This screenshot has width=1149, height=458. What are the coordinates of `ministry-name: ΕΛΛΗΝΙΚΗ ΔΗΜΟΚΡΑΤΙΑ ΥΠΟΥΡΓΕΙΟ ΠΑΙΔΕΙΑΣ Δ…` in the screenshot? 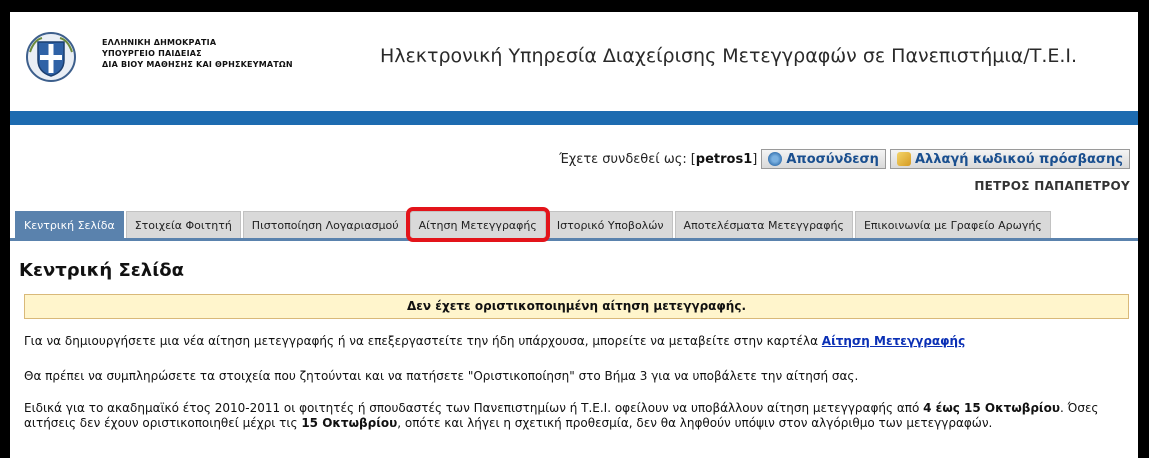 It's located at (197, 53).